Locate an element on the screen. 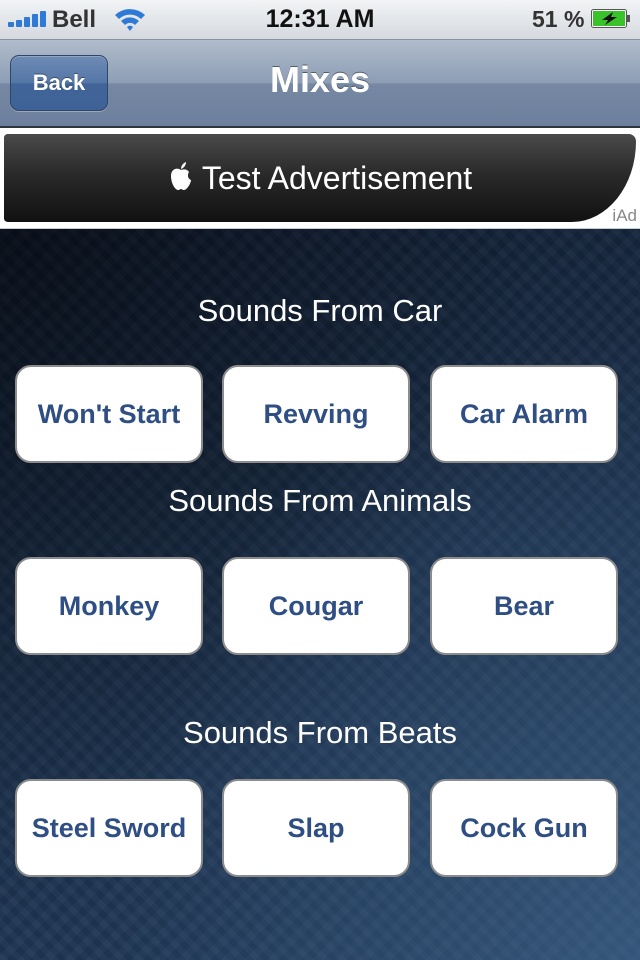 This screenshot has height=960, width=640. button-row-beats: Steel Sword Slap Cock Gun is located at coordinates (320, 829).